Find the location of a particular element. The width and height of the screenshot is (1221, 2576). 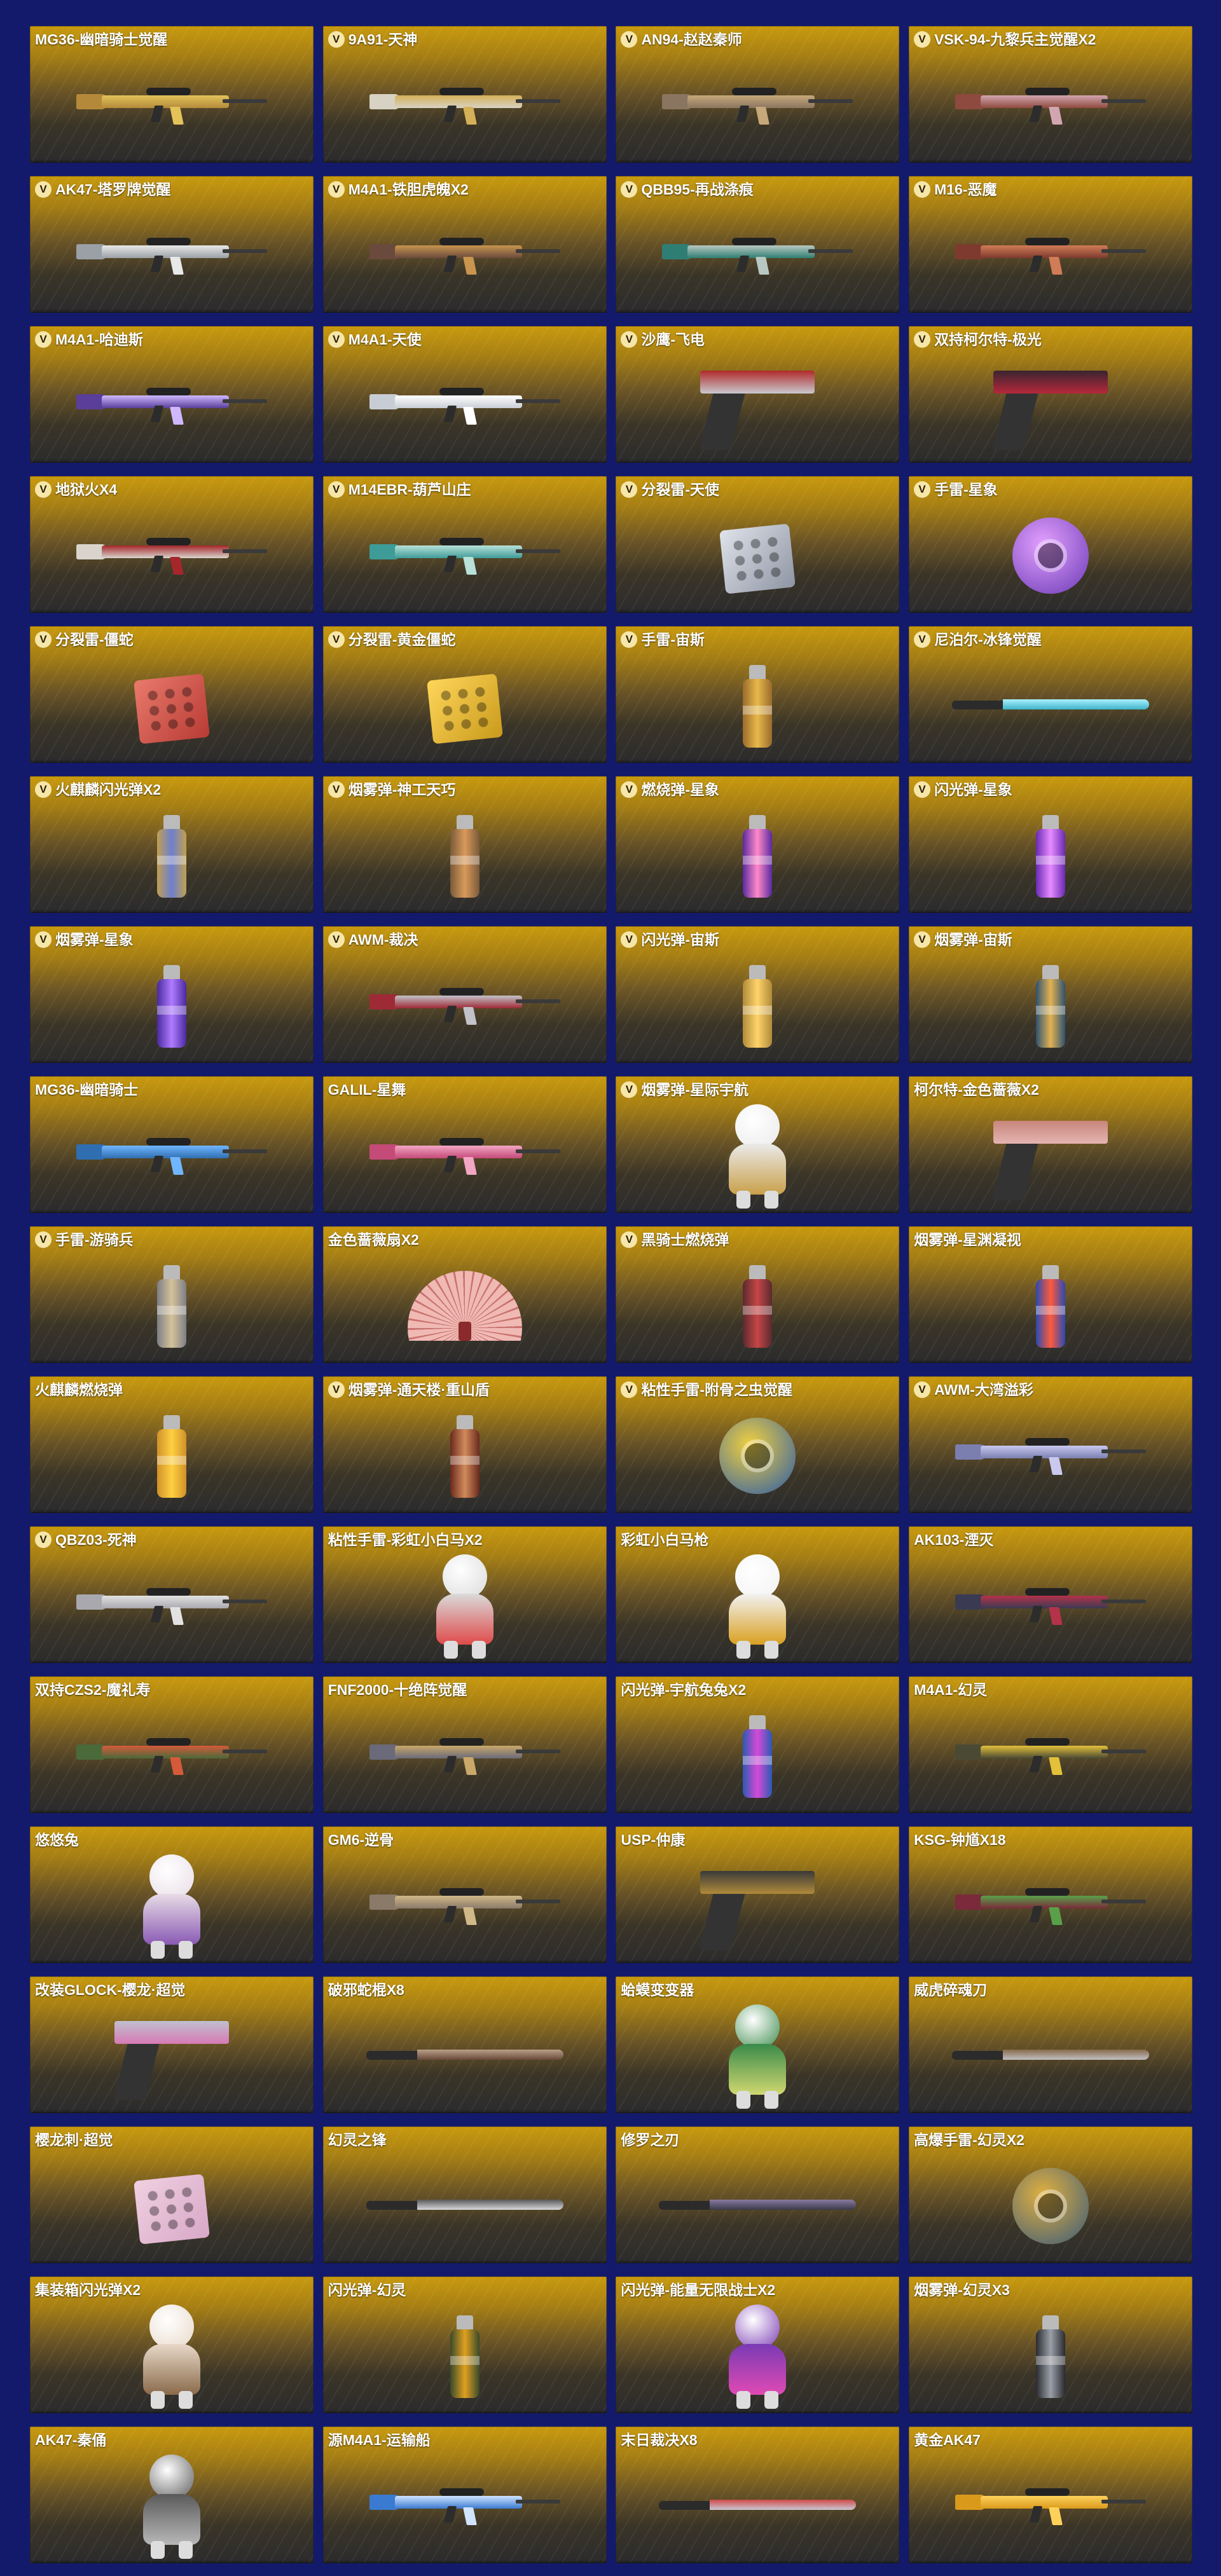

item-card: V AWM-裁决 is located at coordinates (464, 995).